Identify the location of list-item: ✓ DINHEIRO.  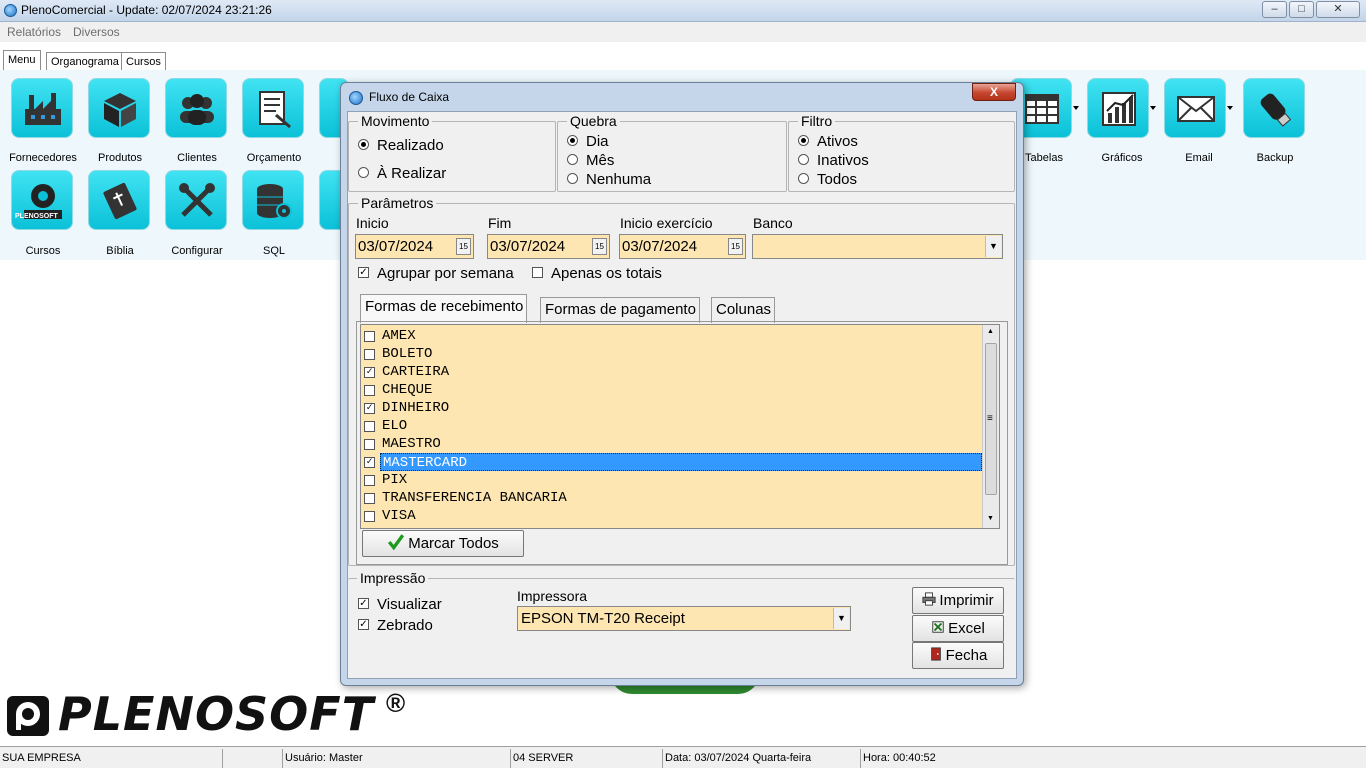
(672, 408).